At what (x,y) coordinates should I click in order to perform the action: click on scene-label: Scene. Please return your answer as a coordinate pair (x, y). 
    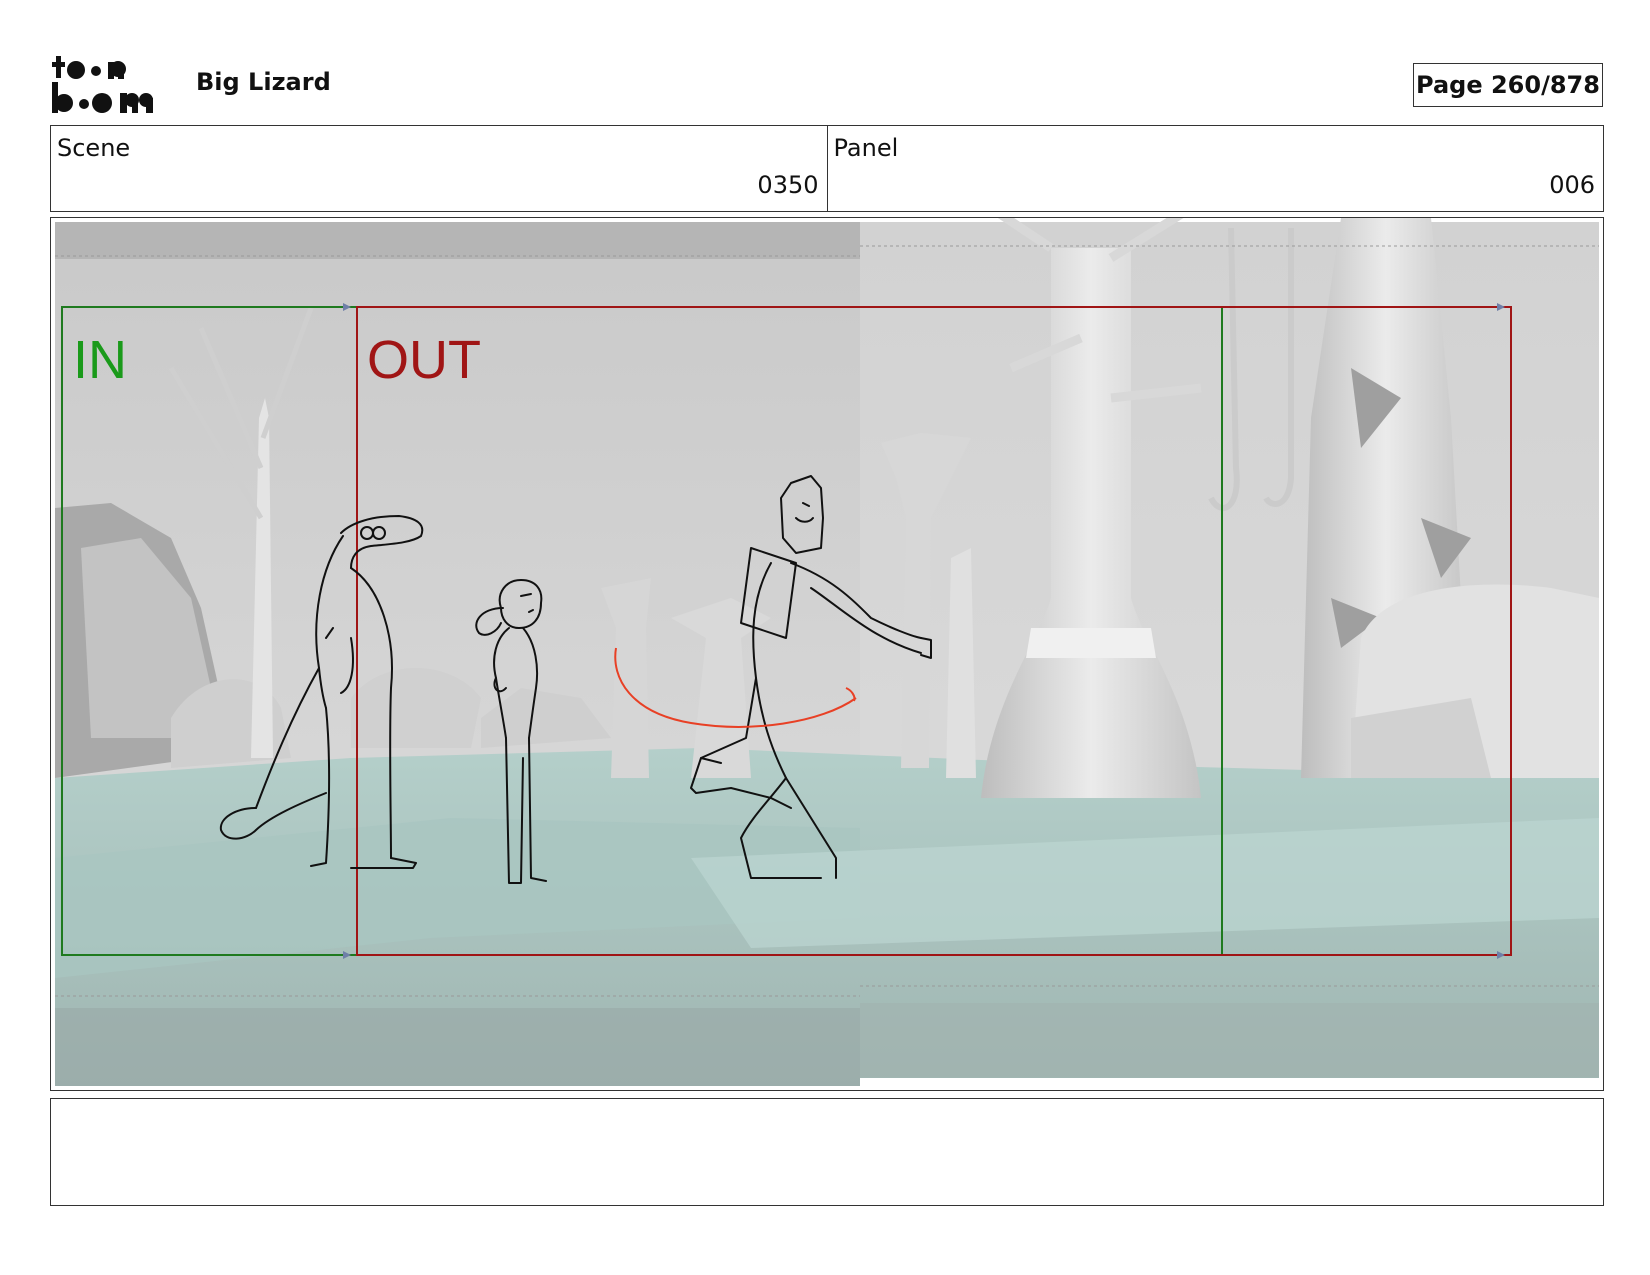
    Looking at the image, I should click on (94, 148).